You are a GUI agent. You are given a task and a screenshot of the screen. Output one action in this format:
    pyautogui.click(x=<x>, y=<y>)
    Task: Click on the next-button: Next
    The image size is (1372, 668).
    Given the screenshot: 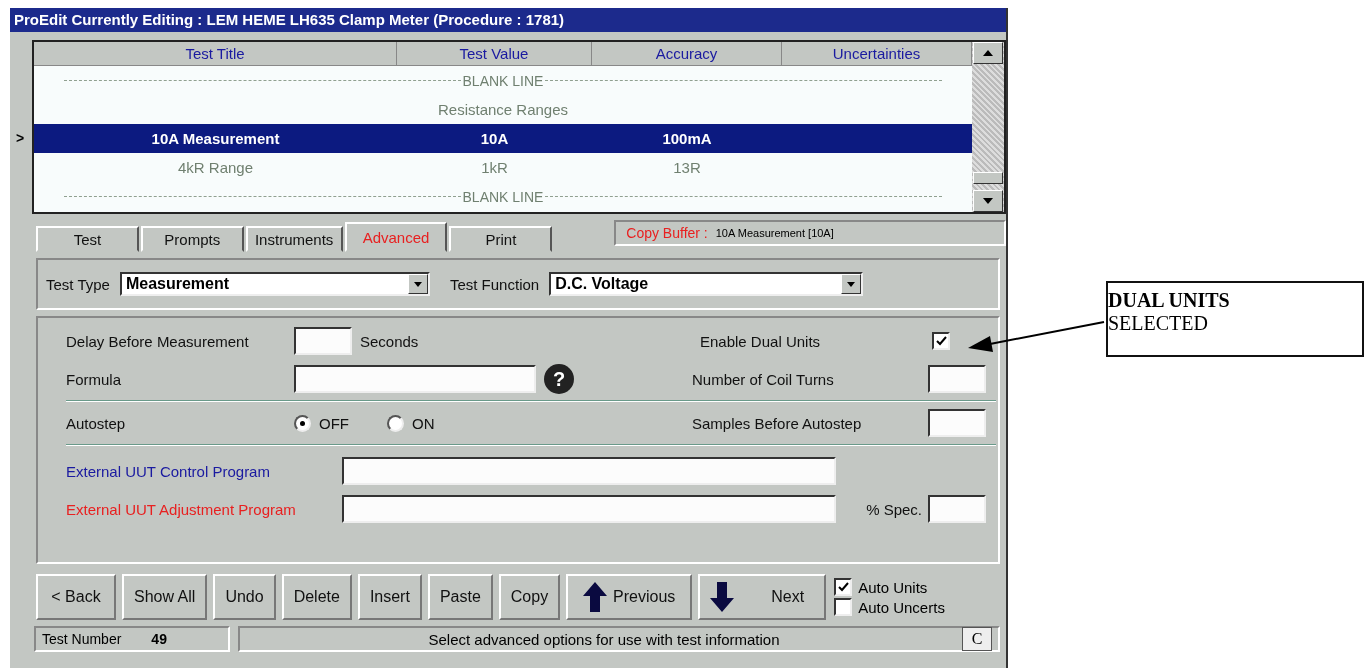 What is the action you would take?
    pyautogui.click(x=762, y=597)
    